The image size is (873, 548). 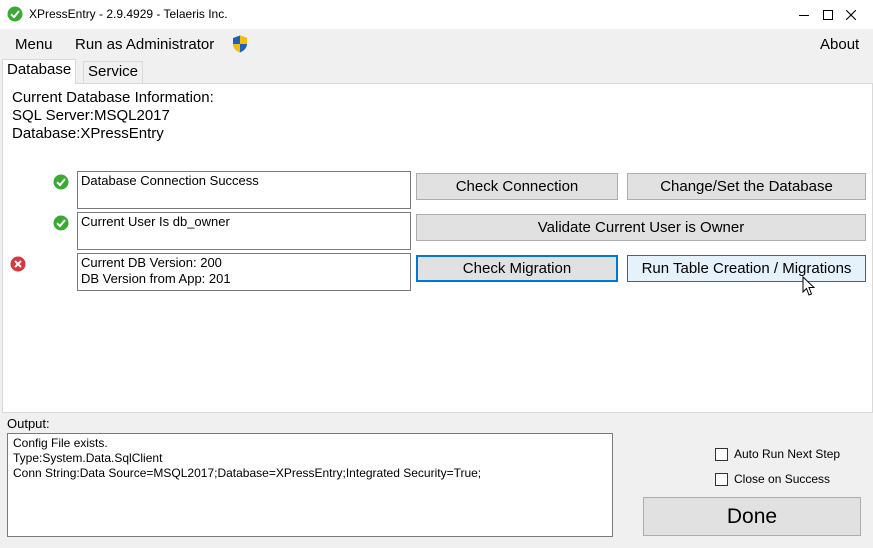 I want to click on close-on-success-label: Close on Success, so click(x=782, y=479).